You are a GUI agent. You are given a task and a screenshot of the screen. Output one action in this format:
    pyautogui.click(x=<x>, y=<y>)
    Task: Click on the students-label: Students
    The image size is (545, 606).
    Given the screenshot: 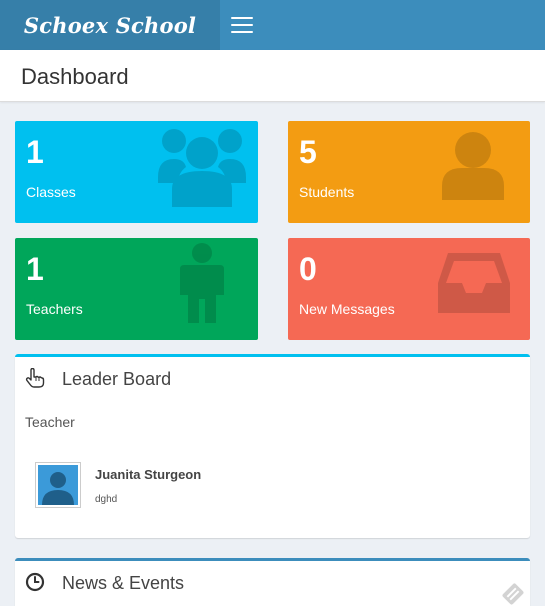 What is the action you would take?
    pyautogui.click(x=327, y=192)
    